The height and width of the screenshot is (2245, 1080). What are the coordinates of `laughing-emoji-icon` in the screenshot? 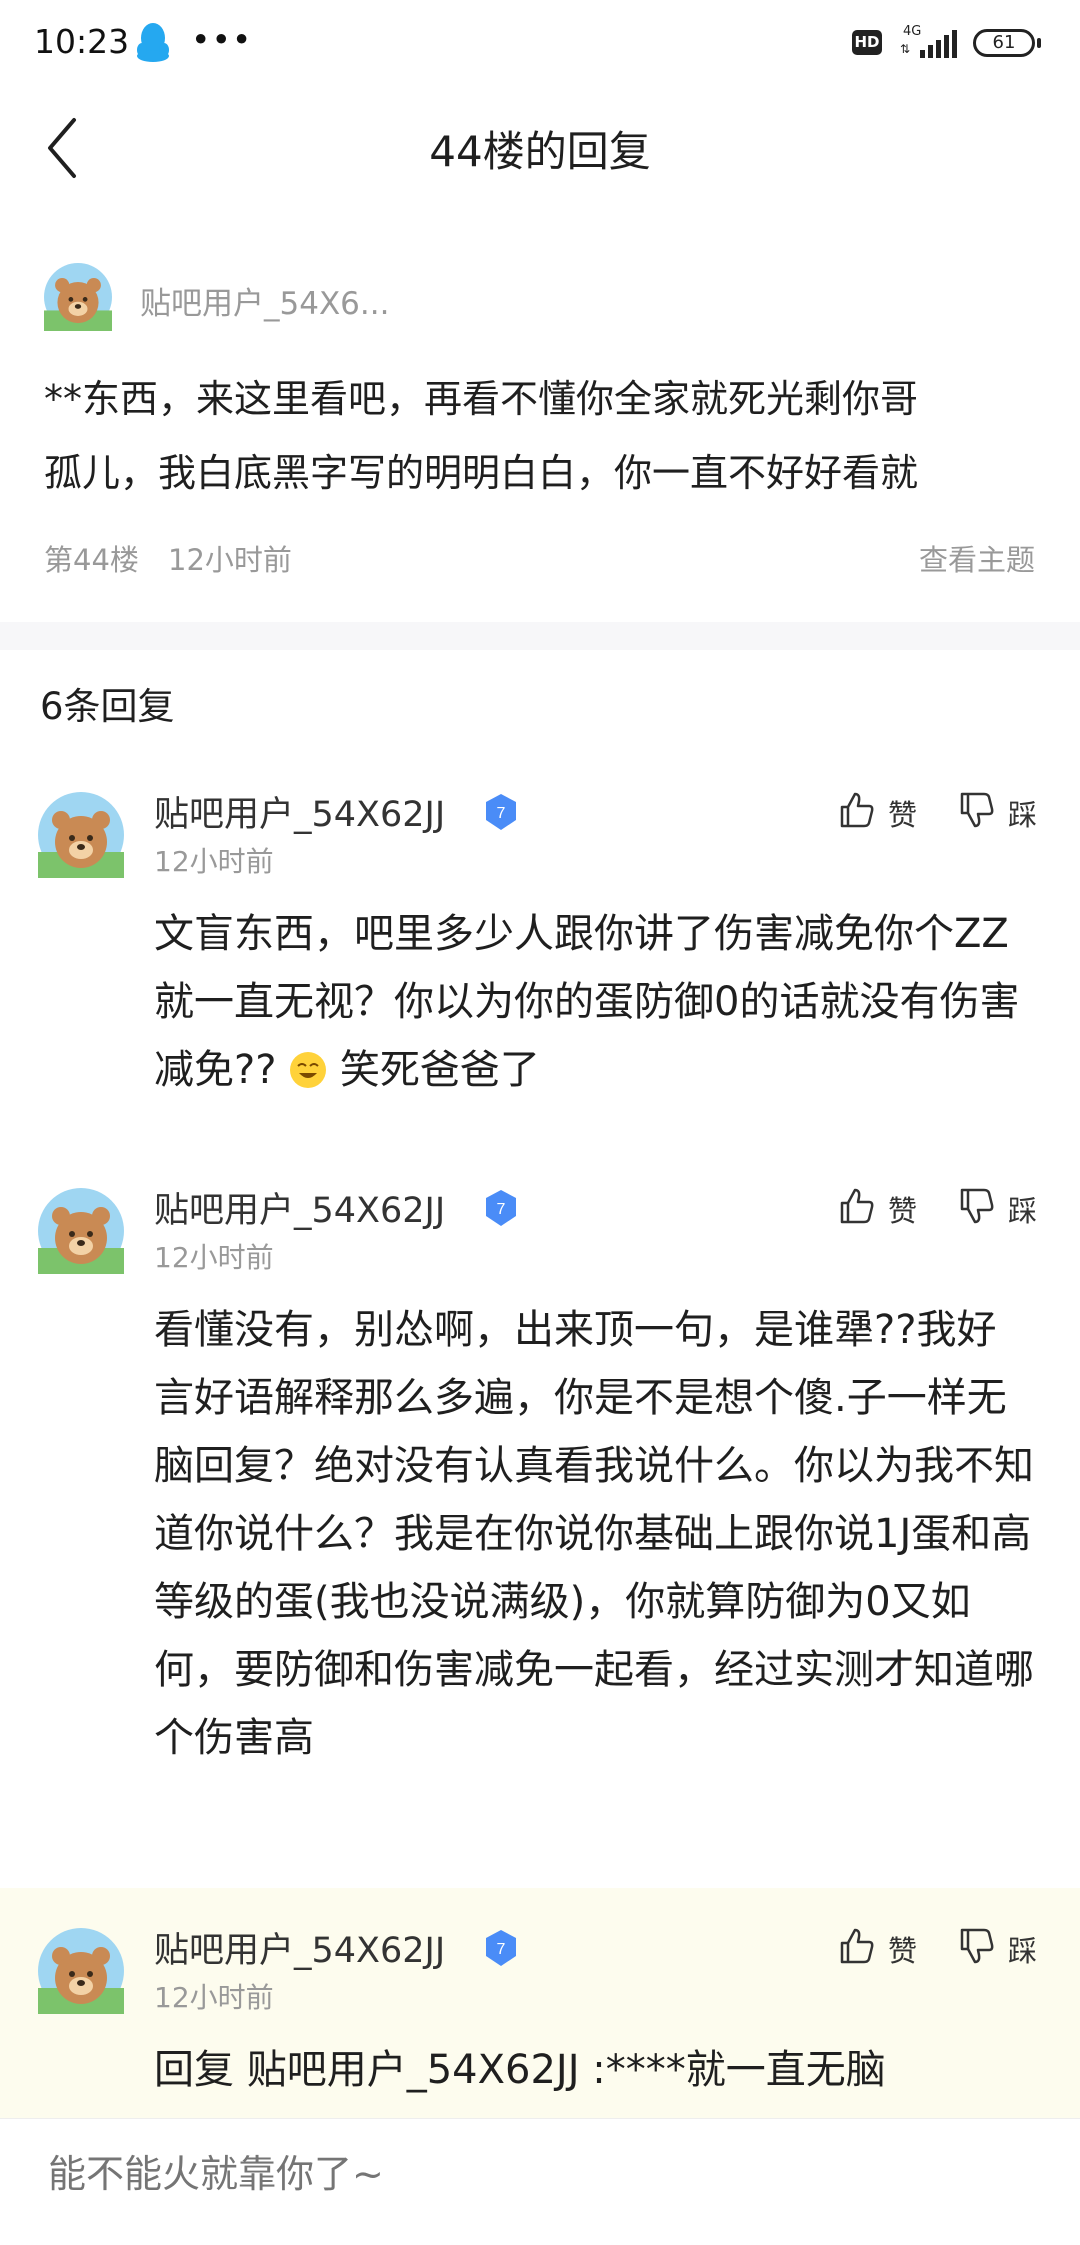 It's located at (308, 1070).